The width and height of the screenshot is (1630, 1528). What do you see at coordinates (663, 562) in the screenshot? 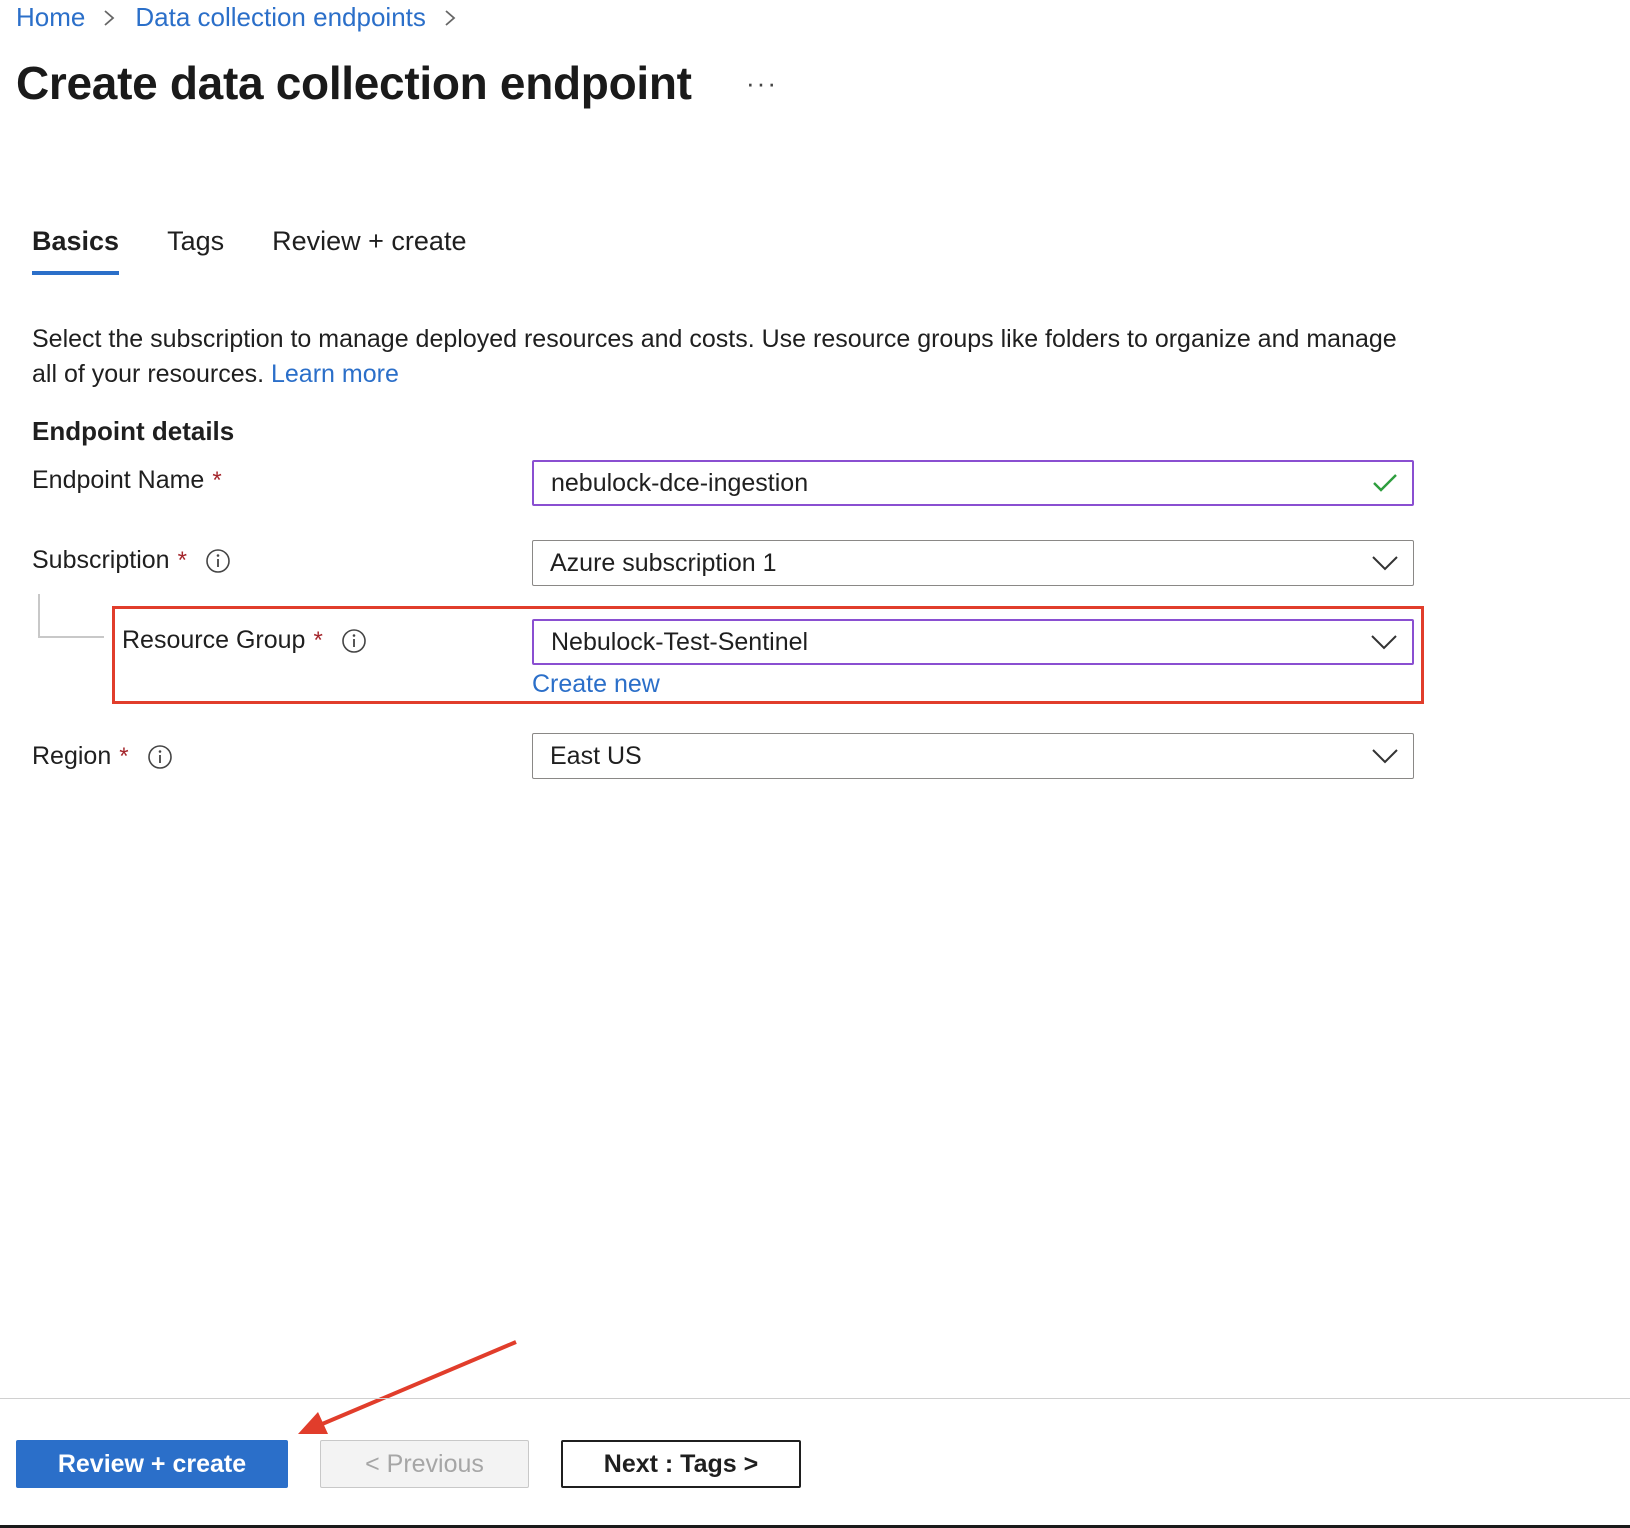
I see `subscription-value: Azure subscription 1` at bounding box center [663, 562].